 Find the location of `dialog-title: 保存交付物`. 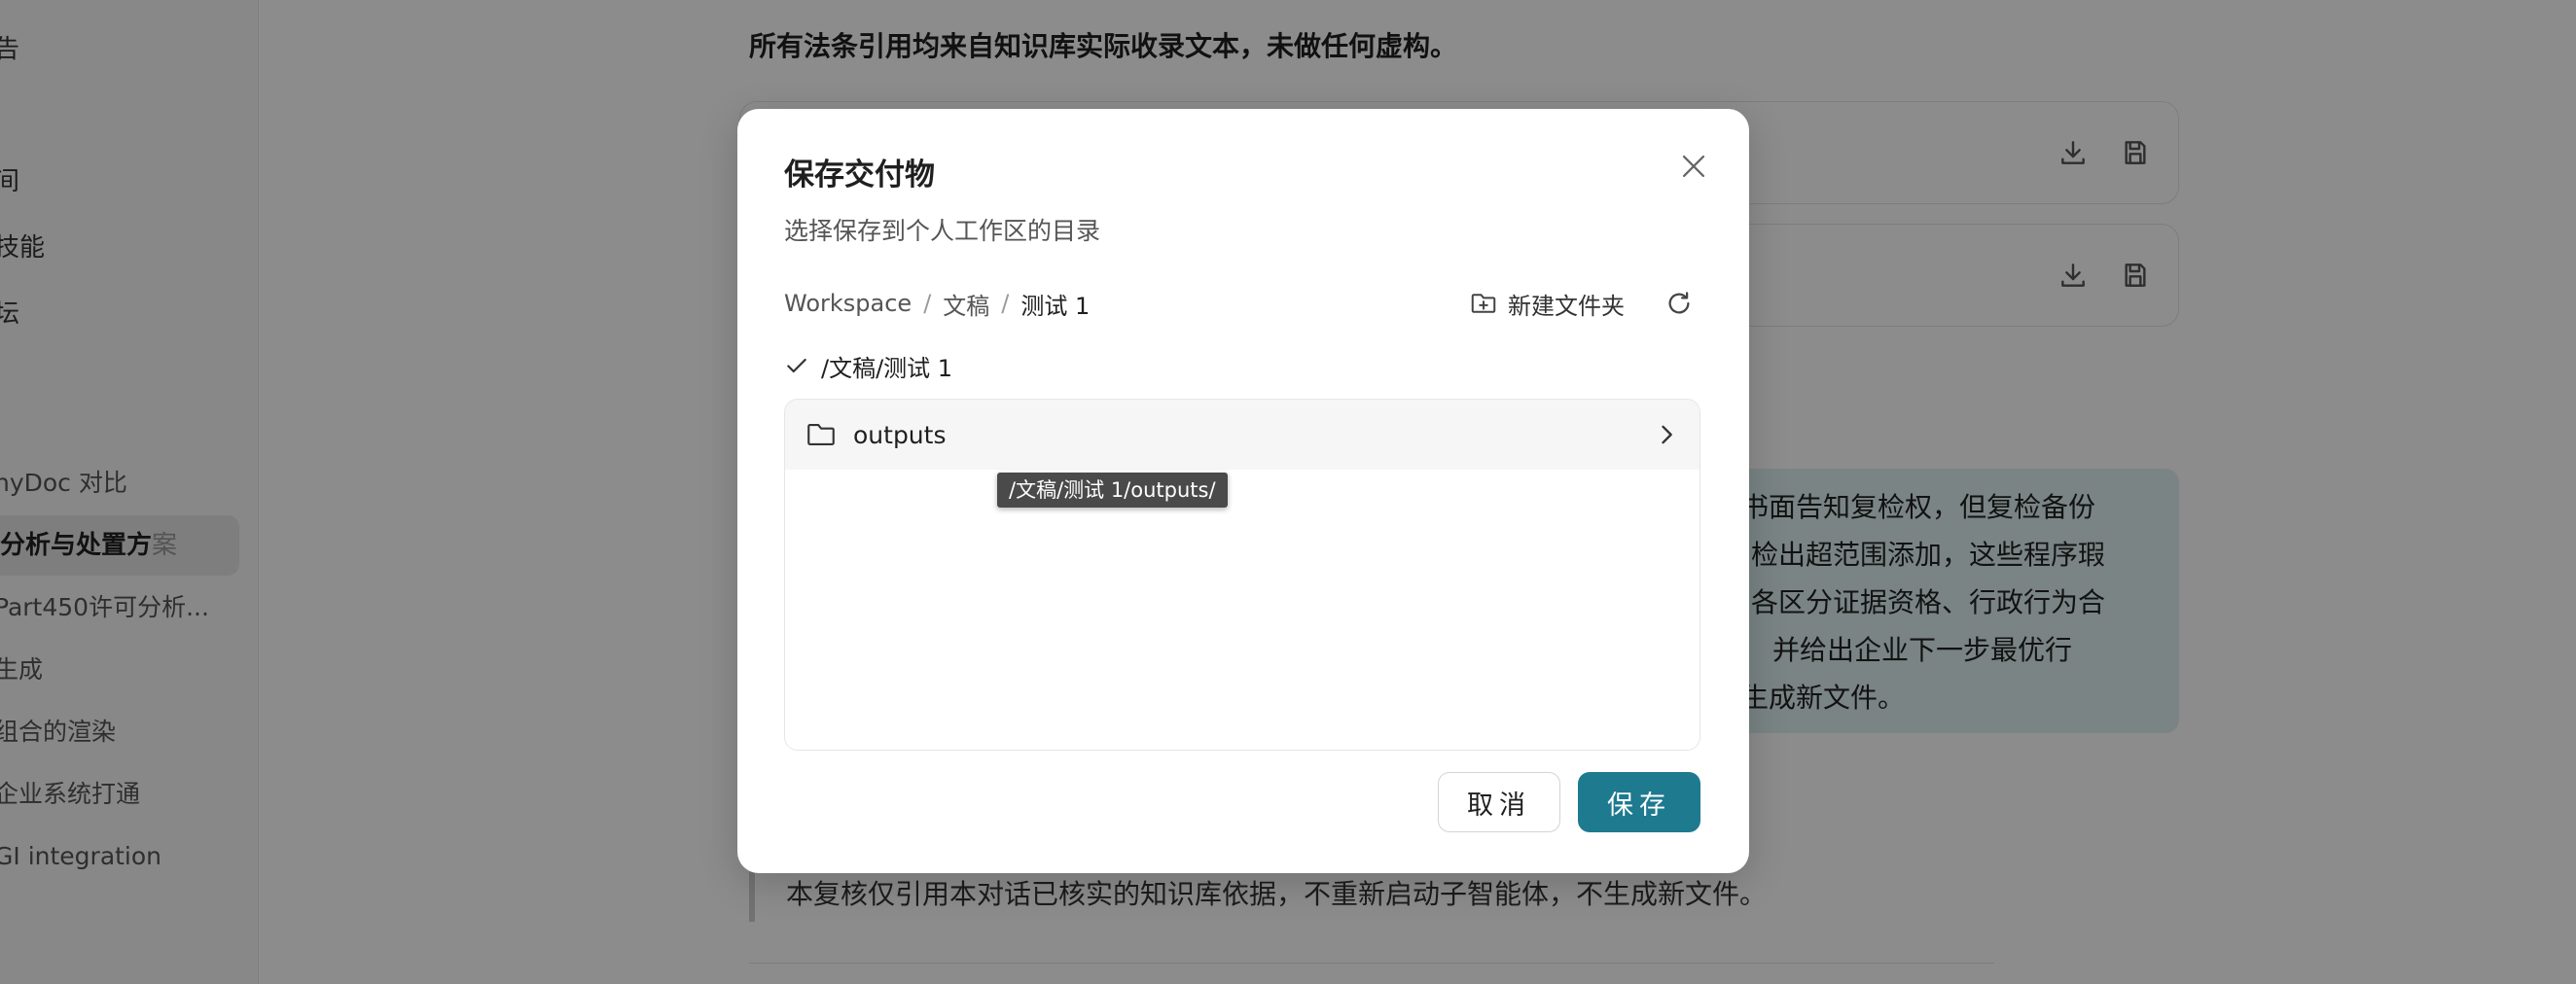

dialog-title: 保存交付物 is located at coordinates (859, 175).